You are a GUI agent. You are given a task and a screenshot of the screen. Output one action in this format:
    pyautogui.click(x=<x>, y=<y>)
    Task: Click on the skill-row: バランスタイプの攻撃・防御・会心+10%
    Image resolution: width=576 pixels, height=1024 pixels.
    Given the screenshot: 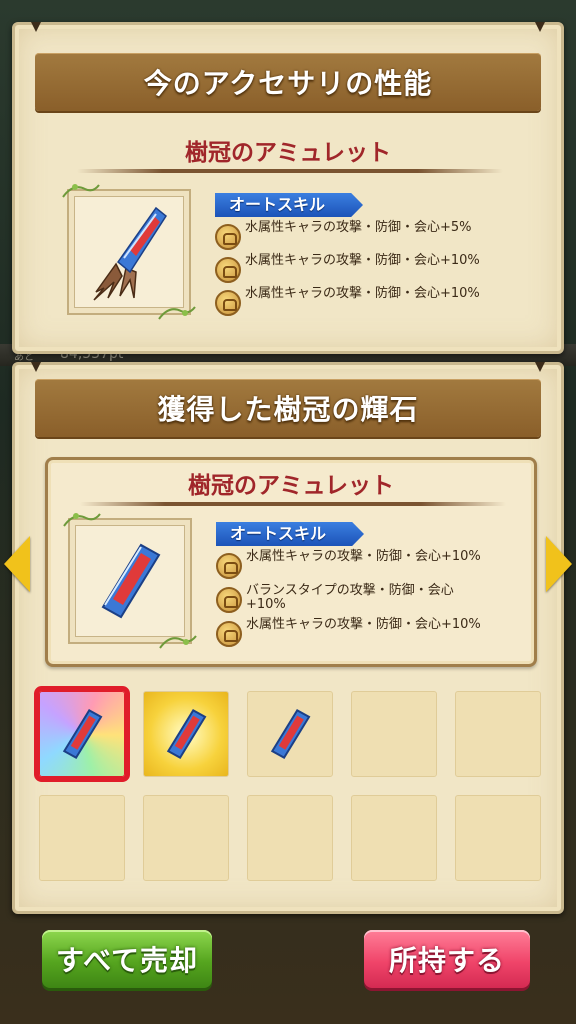 What is the action you would take?
    pyautogui.click(x=356, y=600)
    